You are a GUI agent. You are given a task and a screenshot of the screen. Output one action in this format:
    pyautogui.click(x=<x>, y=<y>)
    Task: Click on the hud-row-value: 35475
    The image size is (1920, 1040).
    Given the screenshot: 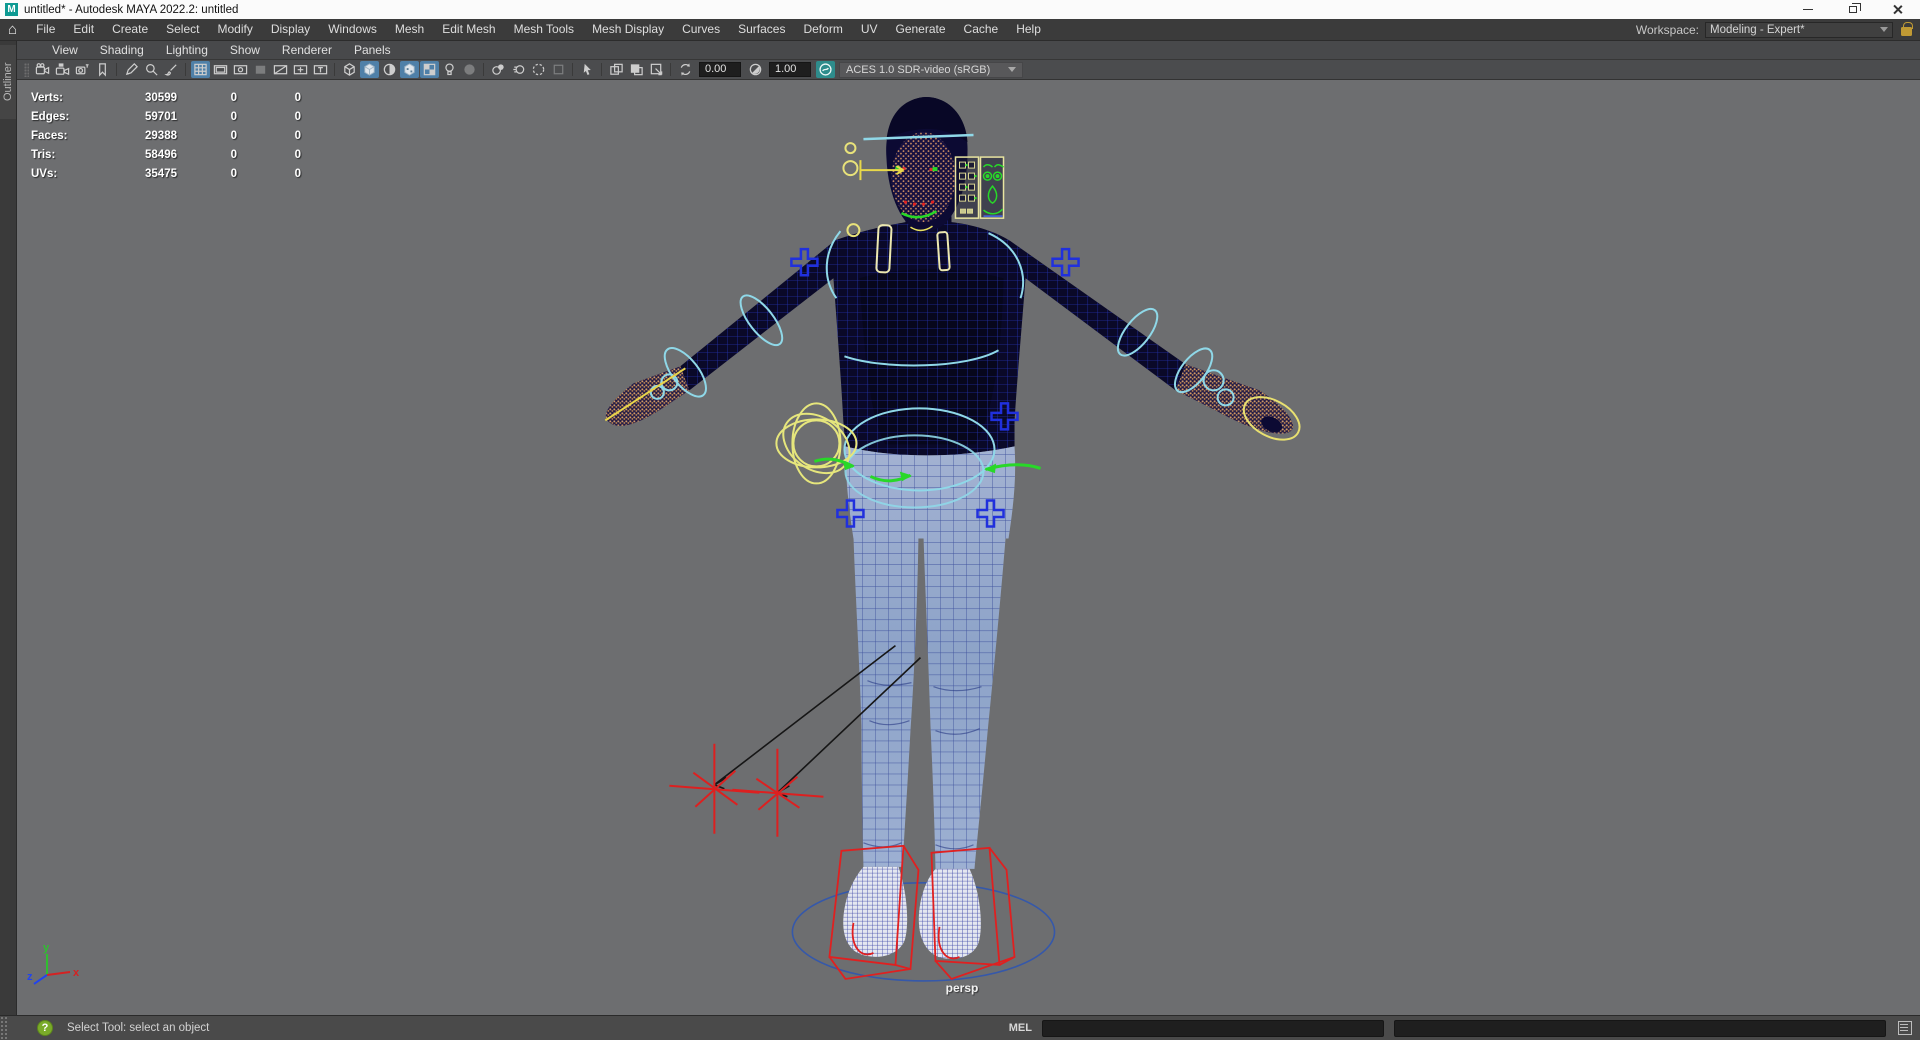 What is the action you would take?
    pyautogui.click(x=161, y=174)
    